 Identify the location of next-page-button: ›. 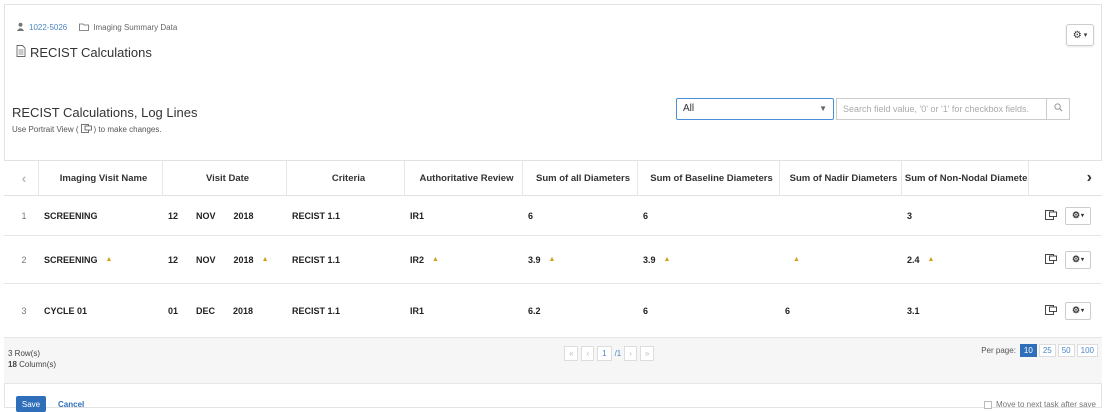
(630, 353).